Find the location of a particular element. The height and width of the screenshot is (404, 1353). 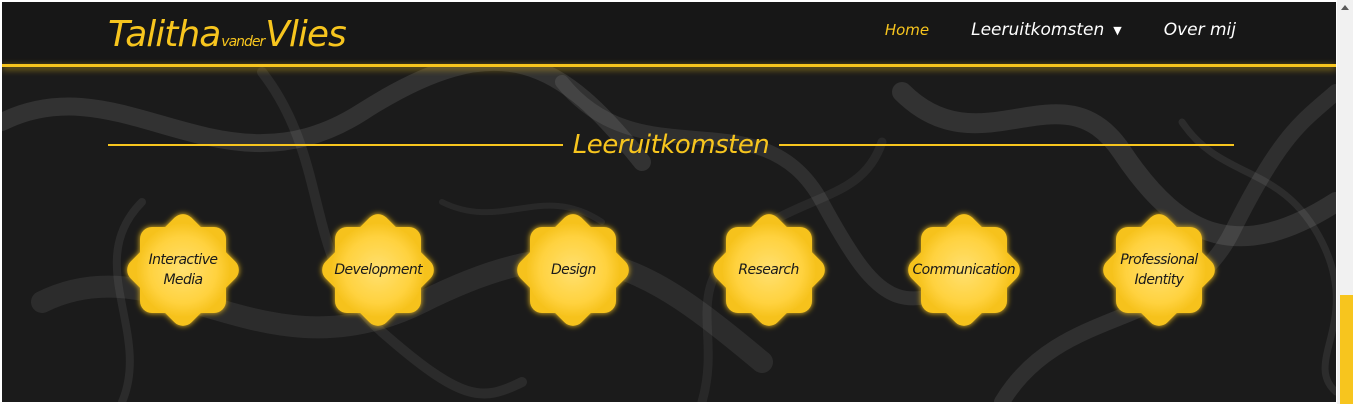

badge-professional-identity: Professional Identity is located at coordinates (1159, 270).